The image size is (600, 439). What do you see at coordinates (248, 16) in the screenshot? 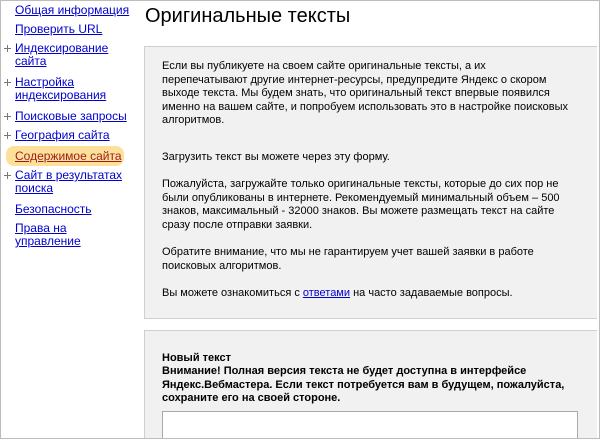
I see `page-title: Оригинальные тексты` at bounding box center [248, 16].